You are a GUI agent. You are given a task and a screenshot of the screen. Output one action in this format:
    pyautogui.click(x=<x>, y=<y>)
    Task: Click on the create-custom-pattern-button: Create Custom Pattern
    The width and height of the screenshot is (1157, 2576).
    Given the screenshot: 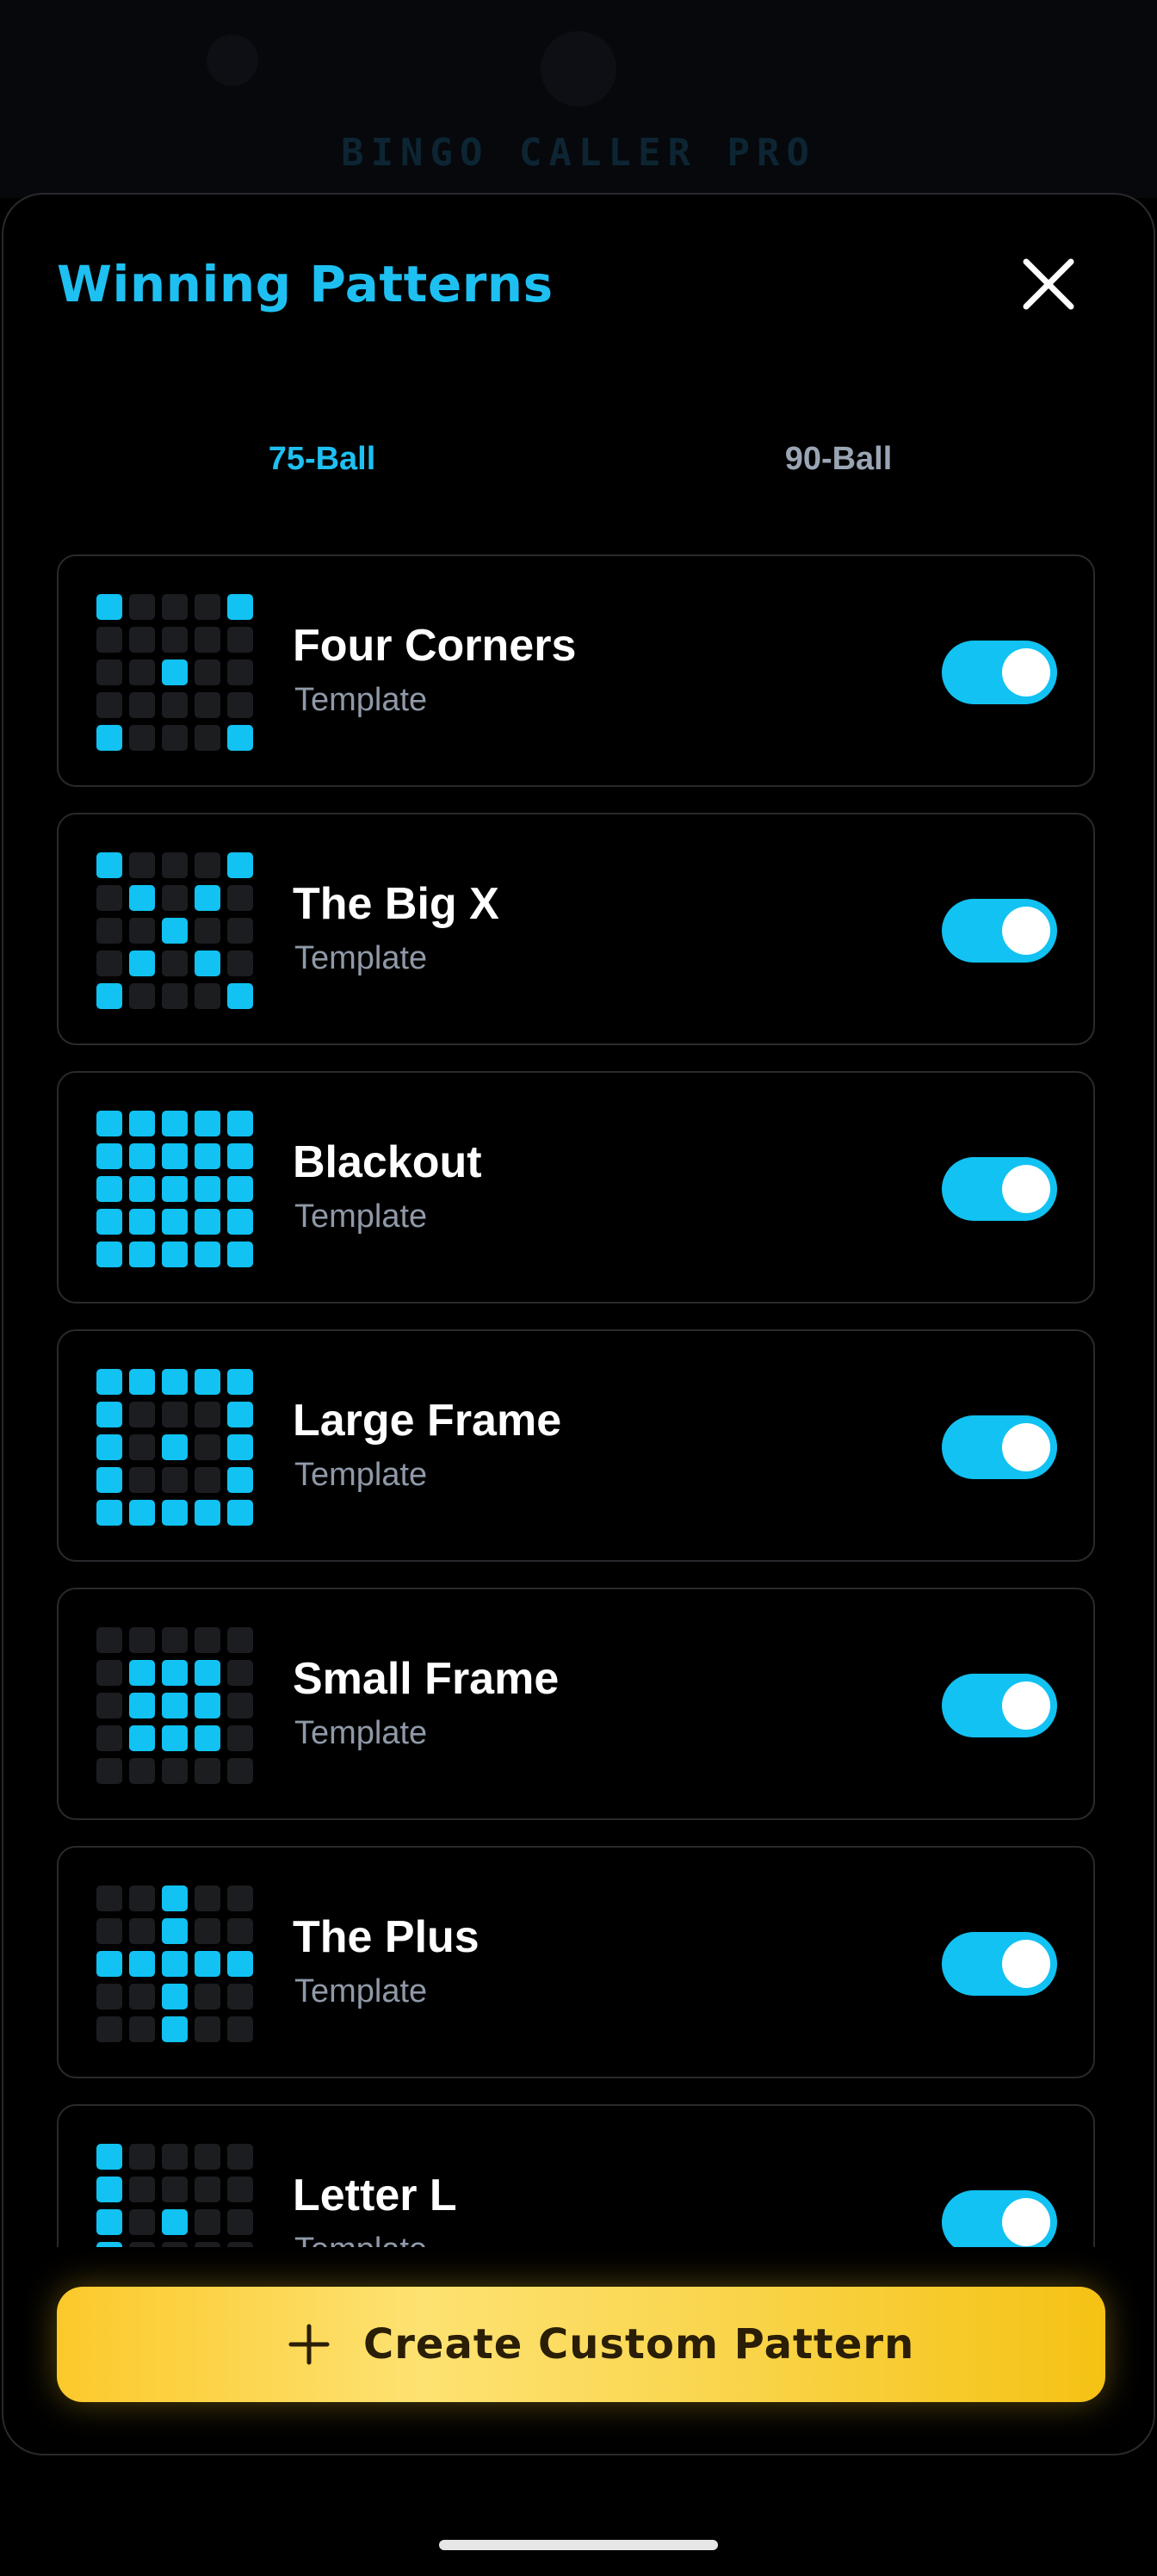 What is the action you would take?
    pyautogui.click(x=581, y=2344)
    